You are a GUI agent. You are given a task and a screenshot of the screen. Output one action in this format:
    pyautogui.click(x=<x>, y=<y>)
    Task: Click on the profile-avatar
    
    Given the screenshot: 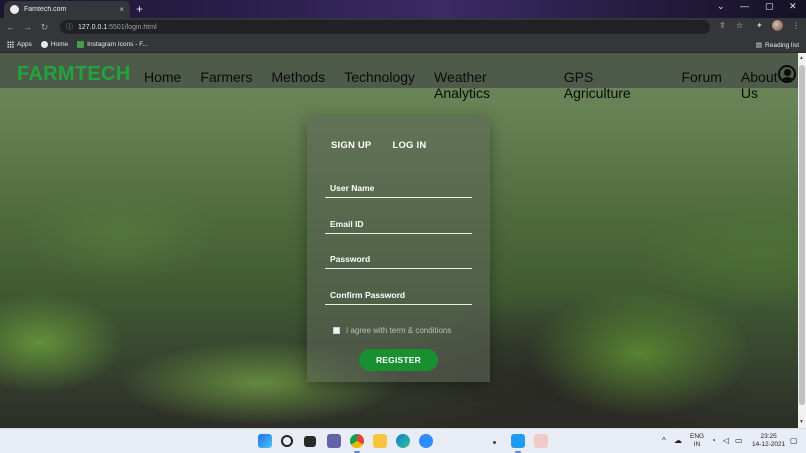 What is the action you would take?
    pyautogui.click(x=777, y=25)
    